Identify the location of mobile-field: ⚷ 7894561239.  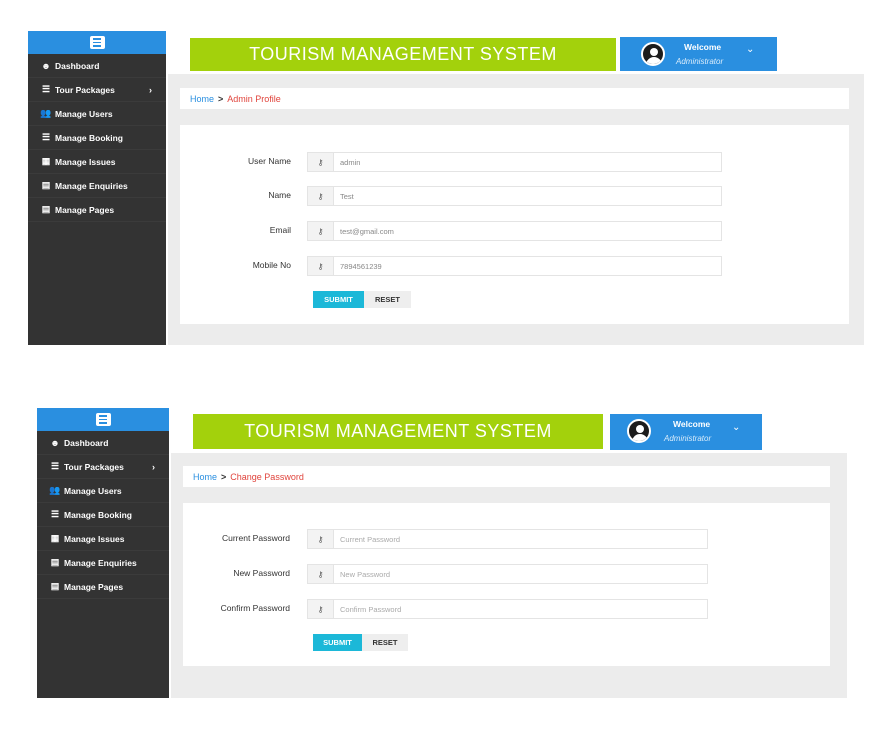
(514, 266).